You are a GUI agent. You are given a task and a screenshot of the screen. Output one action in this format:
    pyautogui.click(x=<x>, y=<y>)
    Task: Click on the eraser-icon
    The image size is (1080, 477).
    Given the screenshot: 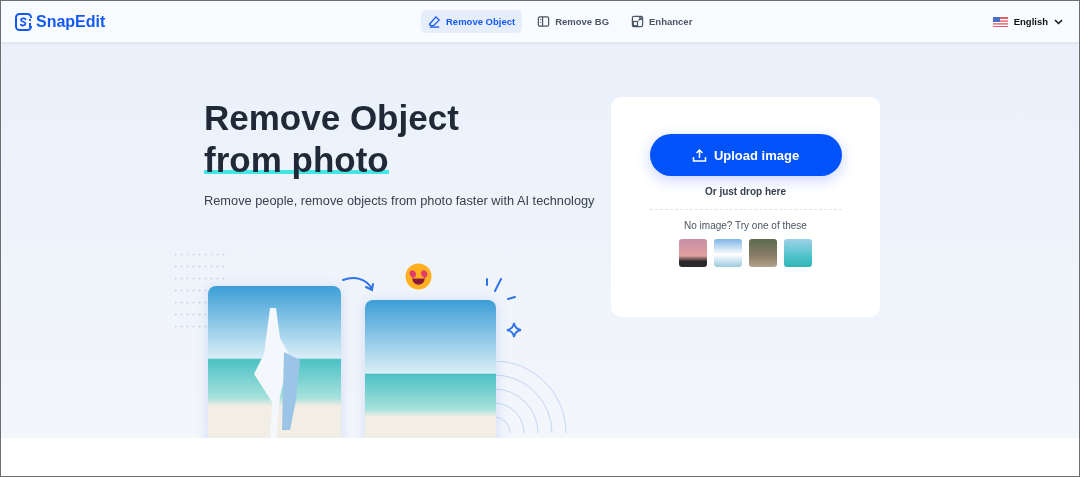 What is the action you would take?
    pyautogui.click(x=434, y=21)
    